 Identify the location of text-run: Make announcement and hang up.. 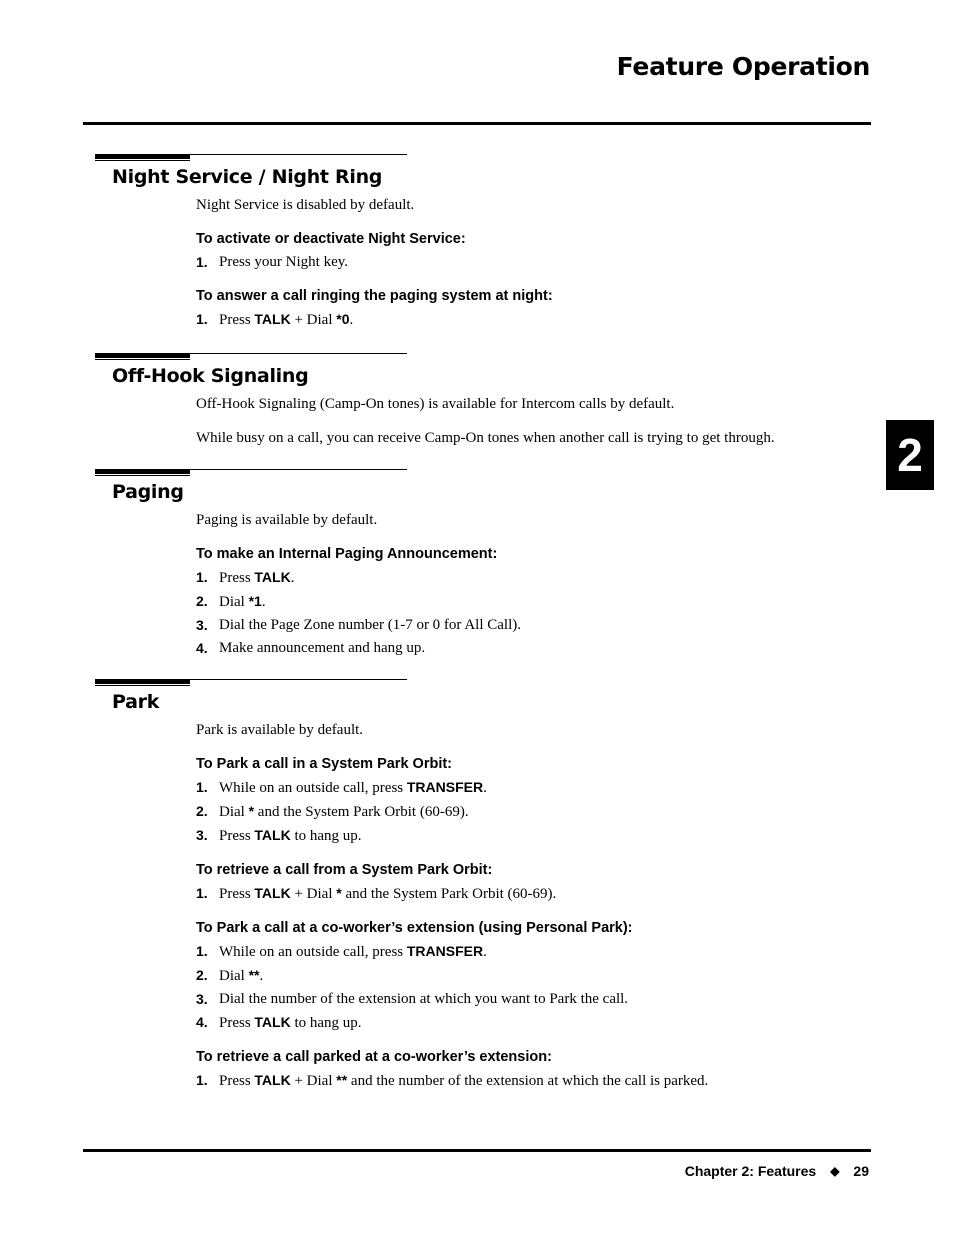
(322, 648).